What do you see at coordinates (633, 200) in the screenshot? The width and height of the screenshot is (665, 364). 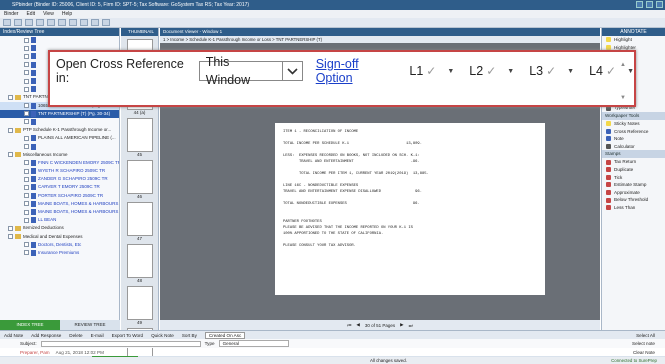 I see `annotate-tool: Below Threshold` at bounding box center [633, 200].